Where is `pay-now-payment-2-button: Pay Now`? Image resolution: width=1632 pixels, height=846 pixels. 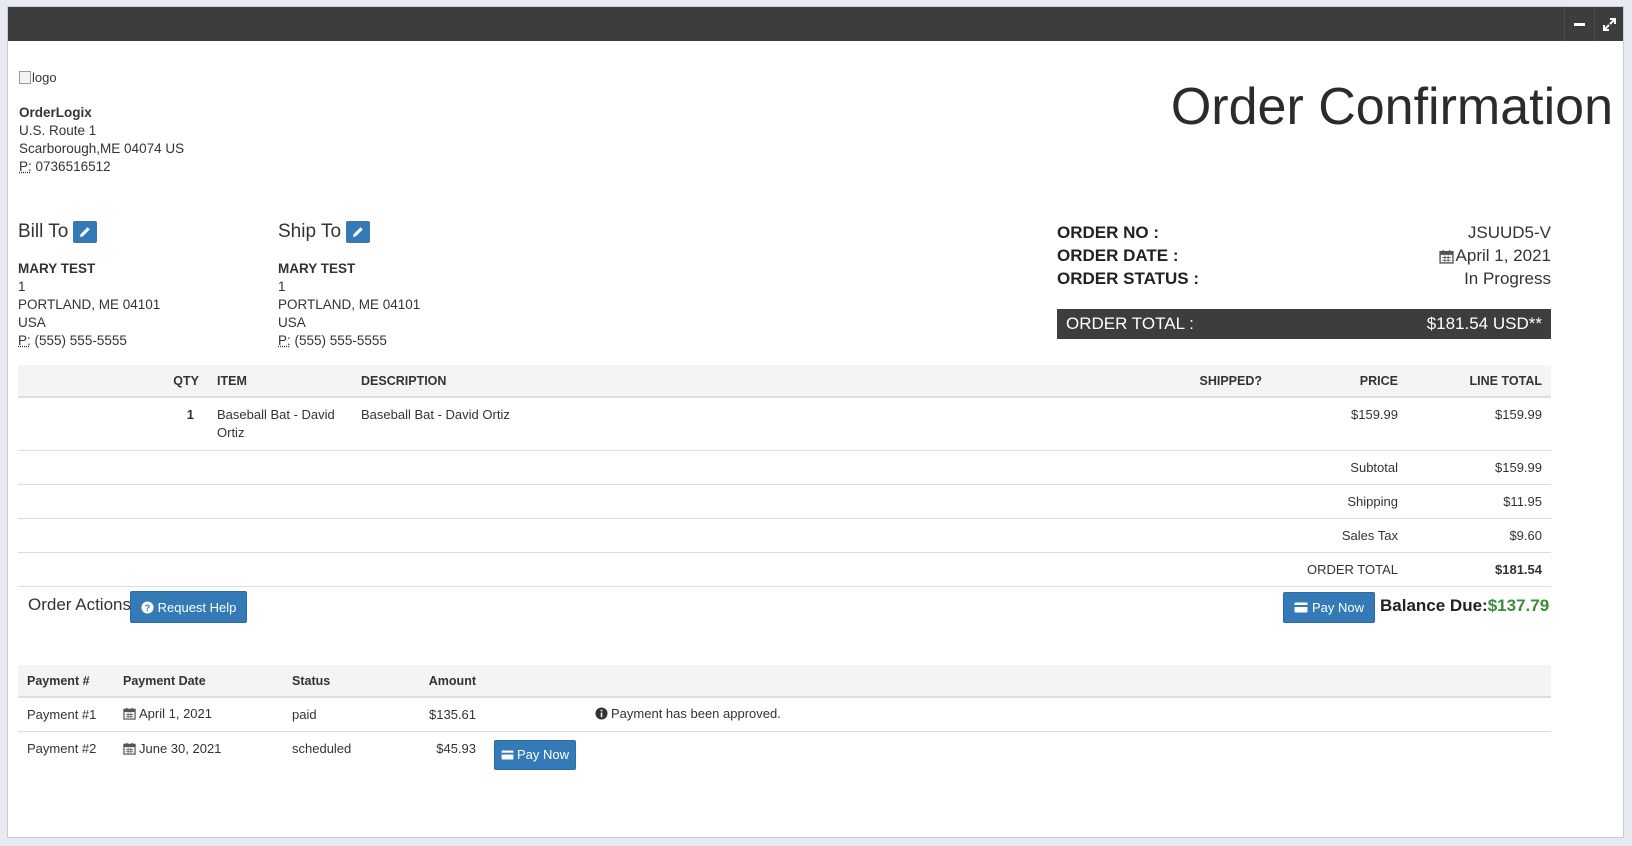 pay-now-payment-2-button: Pay Now is located at coordinates (535, 754).